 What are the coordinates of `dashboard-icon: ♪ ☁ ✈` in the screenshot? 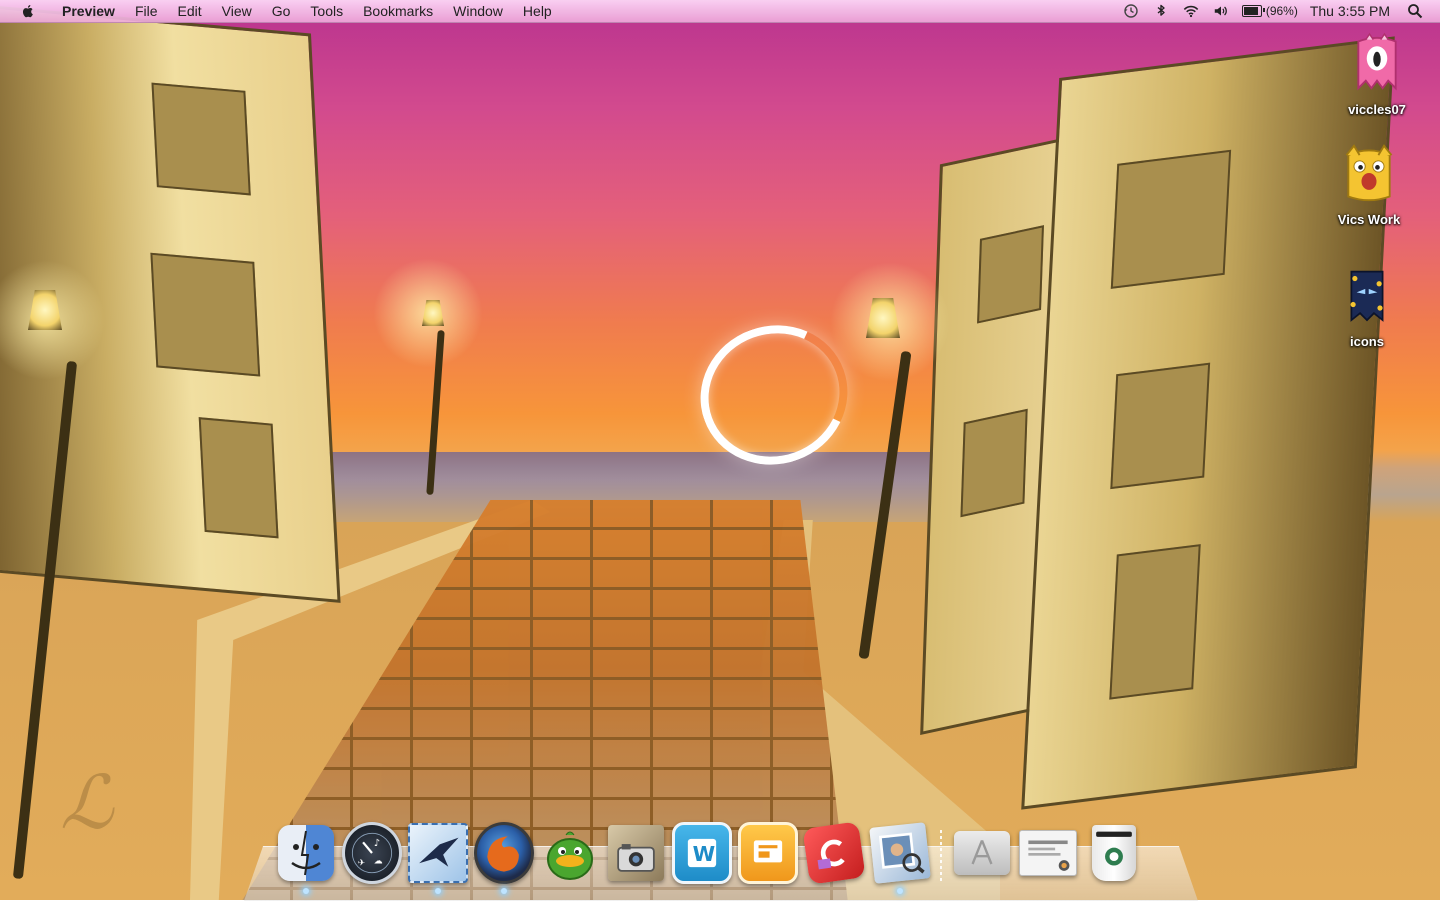 It's located at (372, 853).